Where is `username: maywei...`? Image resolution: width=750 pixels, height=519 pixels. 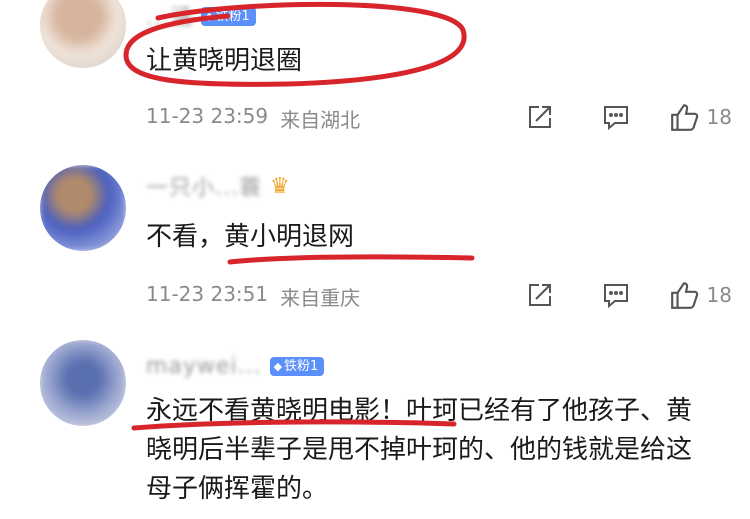 username: maywei... is located at coordinates (204, 366).